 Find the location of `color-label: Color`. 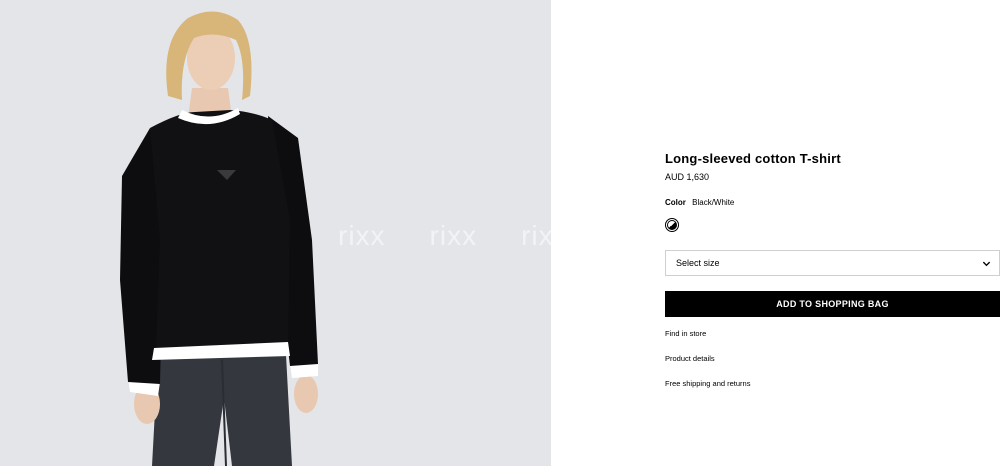

color-label: Color is located at coordinates (675, 202).